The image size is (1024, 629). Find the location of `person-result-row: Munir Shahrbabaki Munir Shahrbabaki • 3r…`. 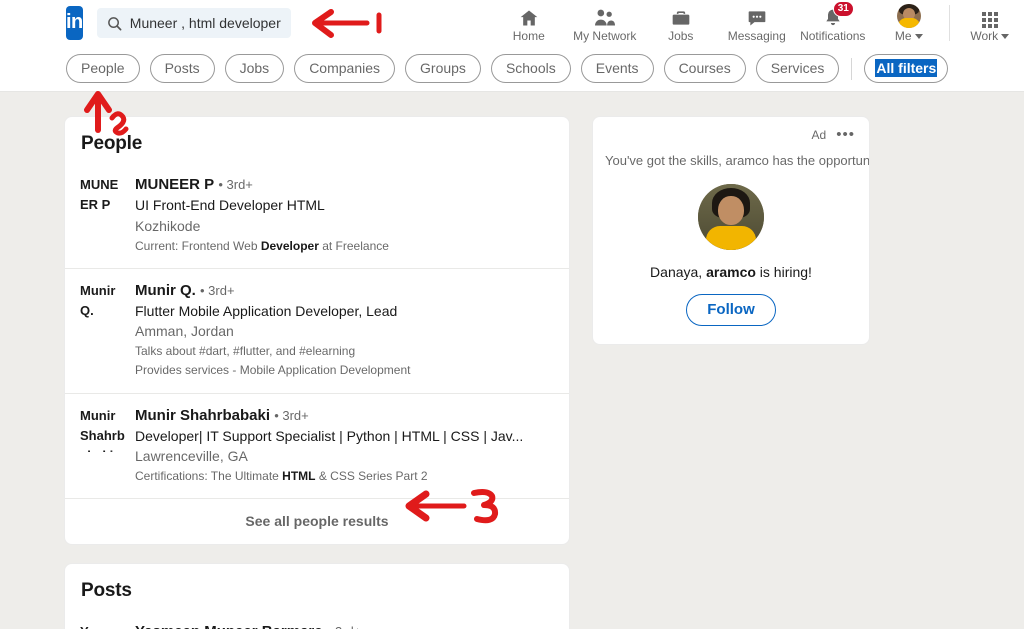

person-result-row: Munir Shahrbabaki Munir Shahrbabaki • 3r… is located at coordinates (317, 445).